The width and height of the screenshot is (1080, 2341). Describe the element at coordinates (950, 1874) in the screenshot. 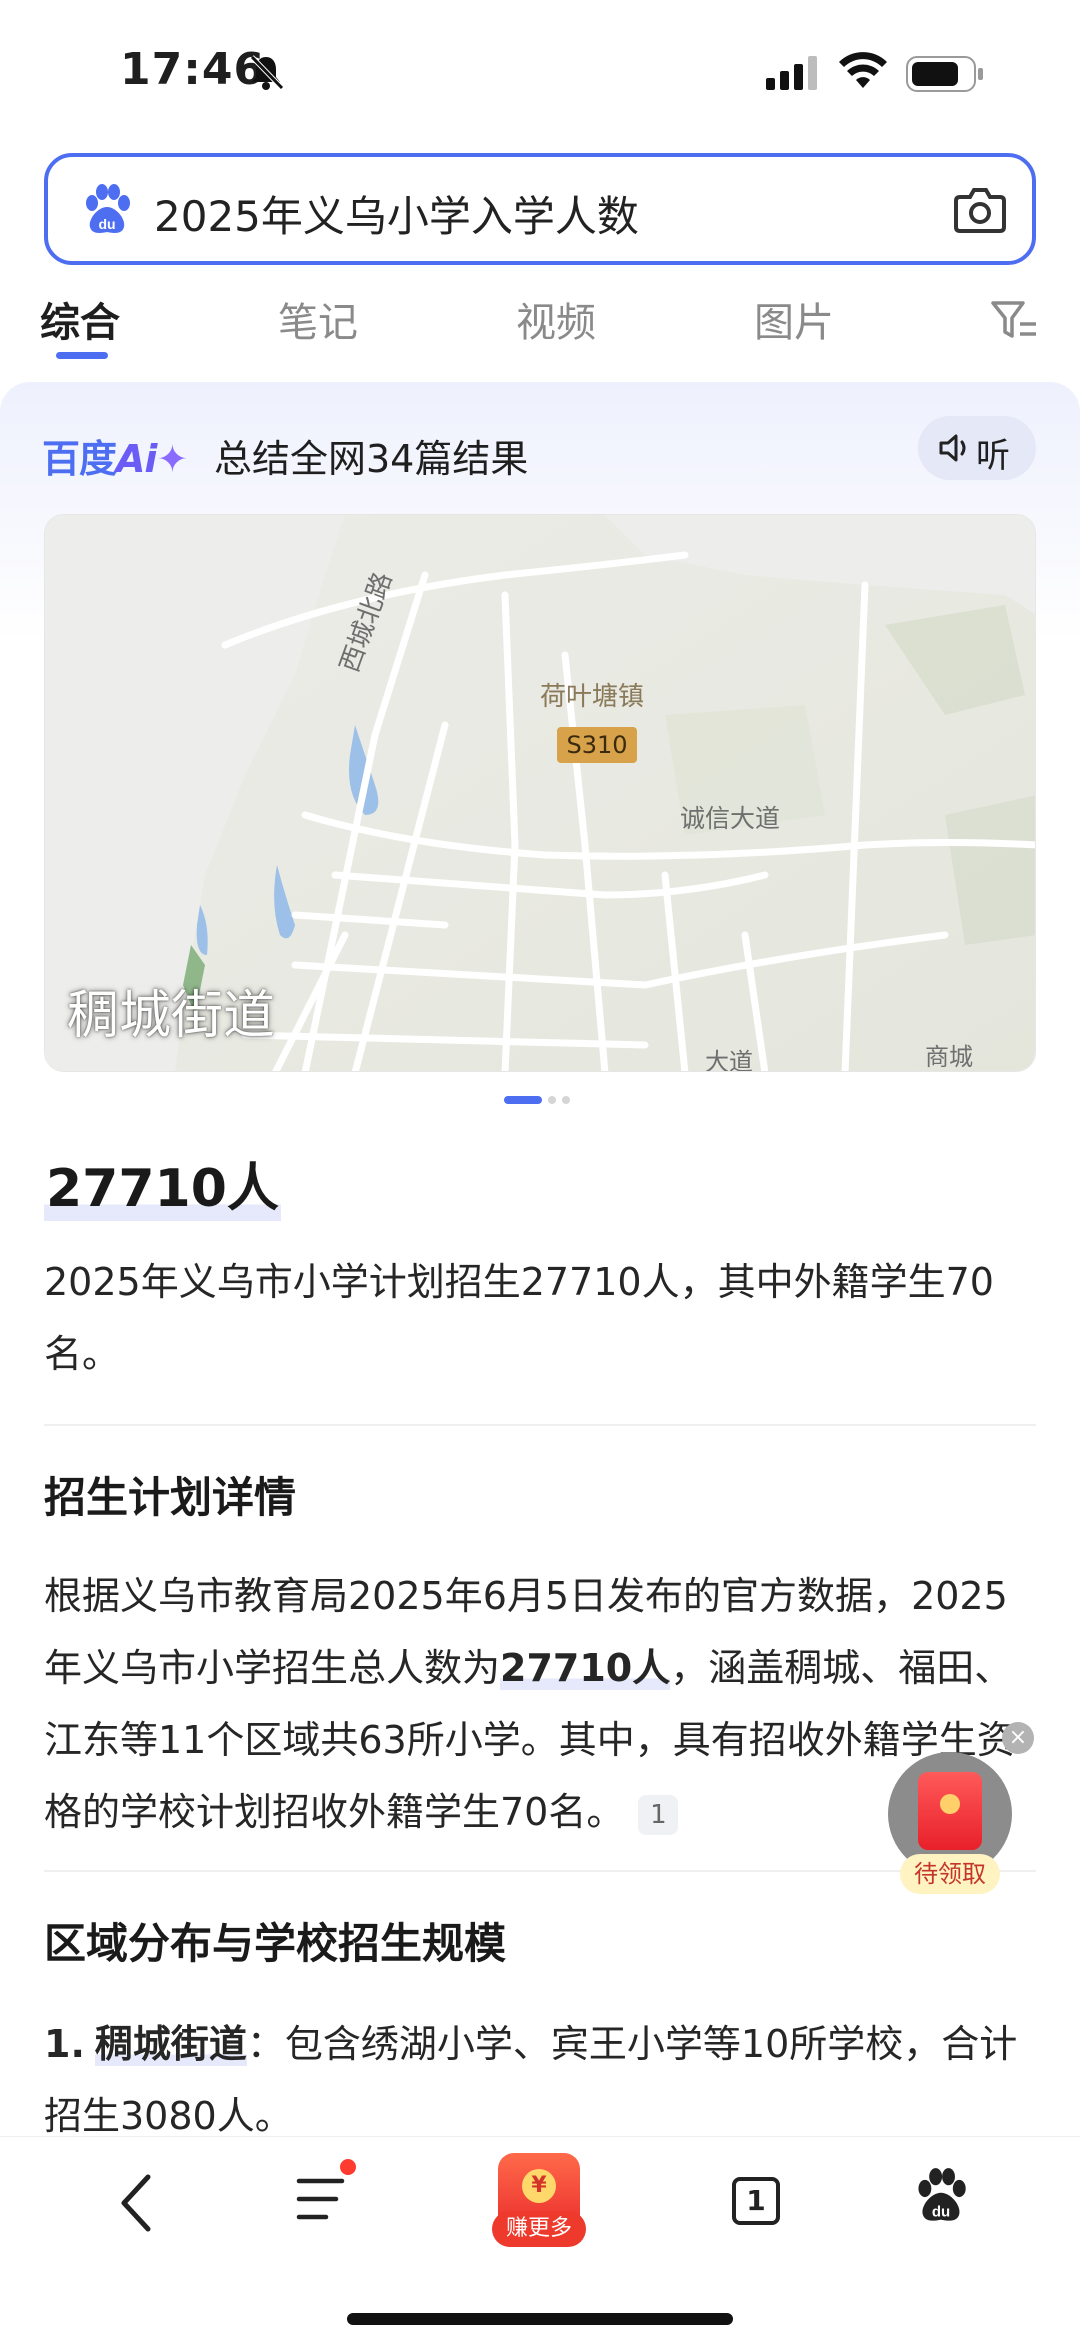

I see `red-packet-label: 待领取` at that location.